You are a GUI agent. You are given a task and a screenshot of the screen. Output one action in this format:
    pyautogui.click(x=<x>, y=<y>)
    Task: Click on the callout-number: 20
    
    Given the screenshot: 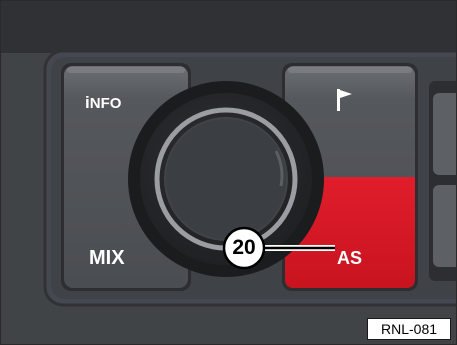 What is the action you would take?
    pyautogui.click(x=244, y=247)
    